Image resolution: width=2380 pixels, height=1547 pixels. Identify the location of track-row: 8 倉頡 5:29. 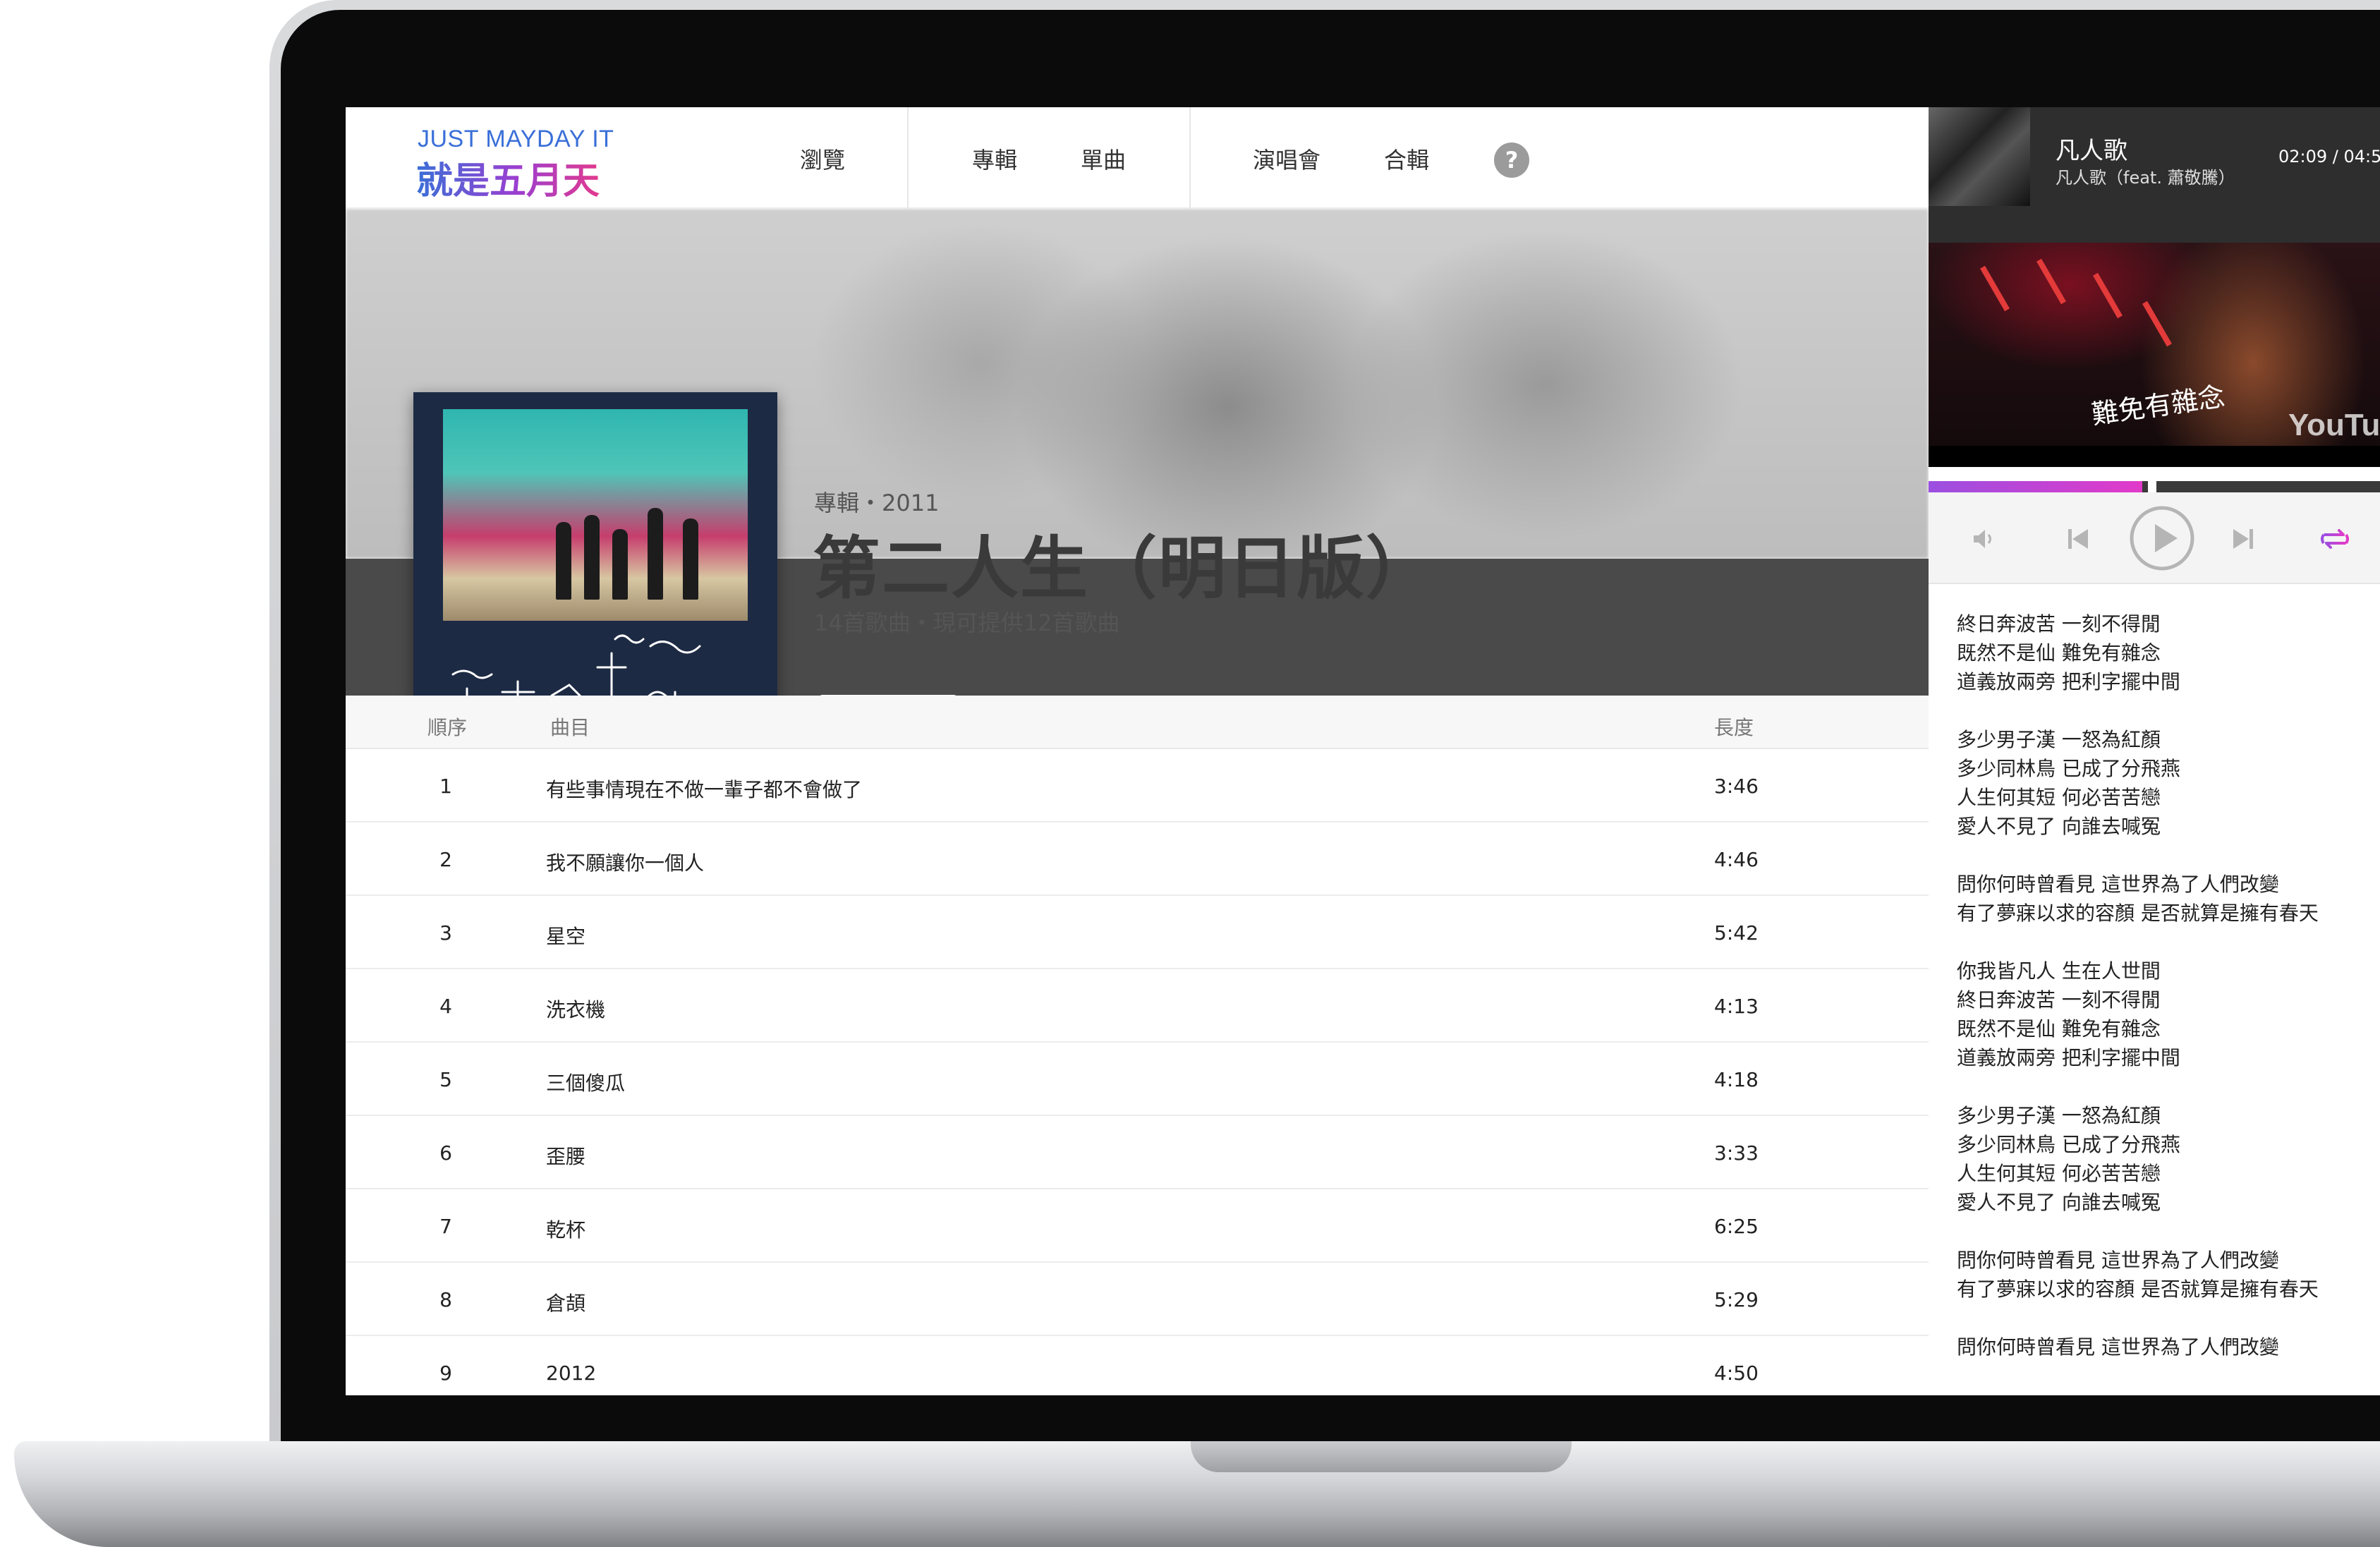
(1138, 1300).